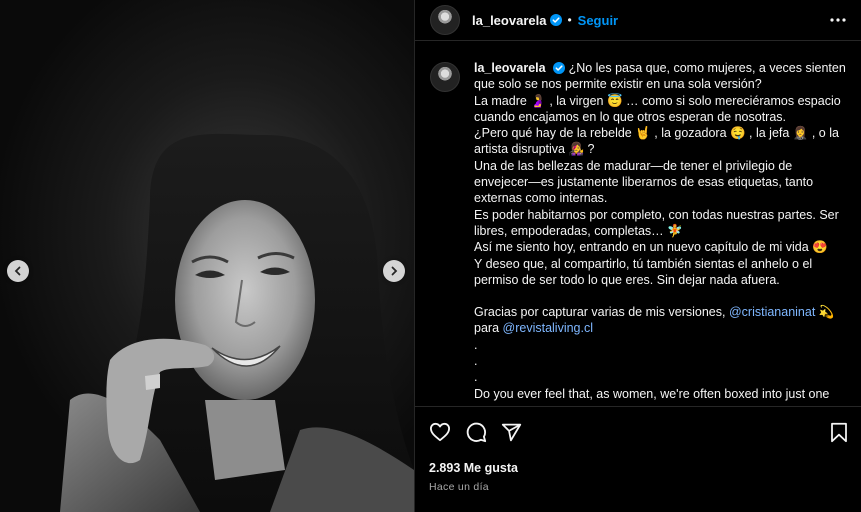  I want to click on bookmark-icon, so click(839, 432).